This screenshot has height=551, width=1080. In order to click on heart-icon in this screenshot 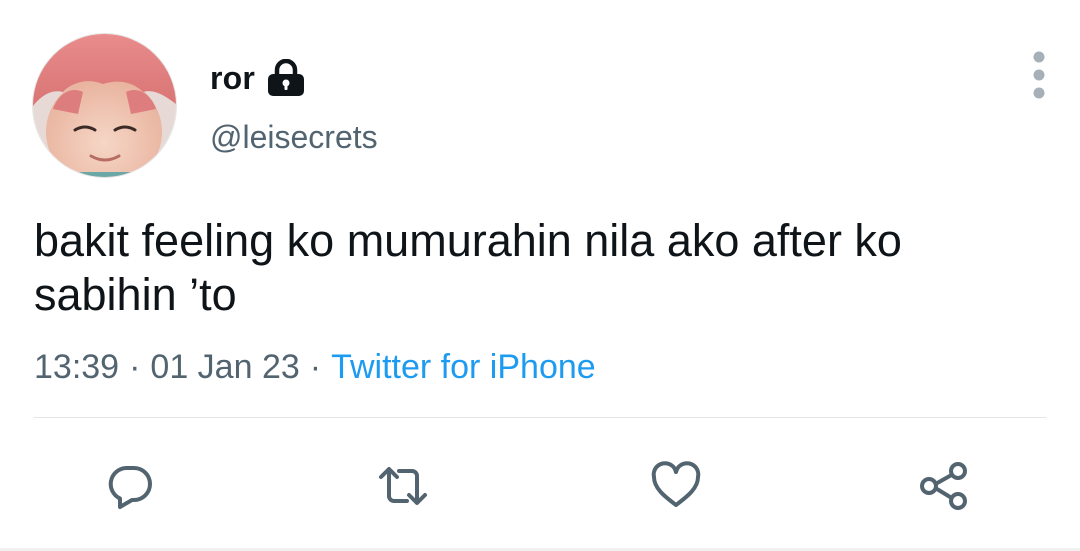, I will do `click(676, 484)`.